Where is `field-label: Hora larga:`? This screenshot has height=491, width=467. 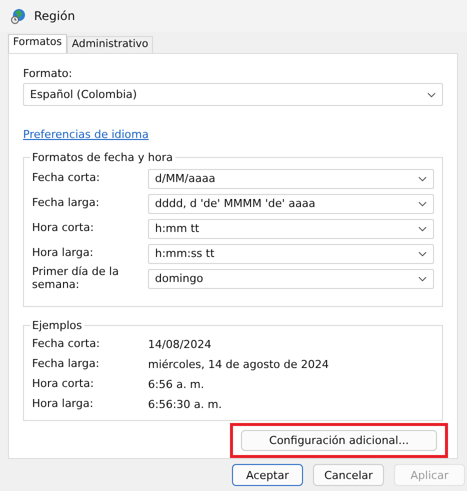
field-label: Hora larga: is located at coordinates (63, 253).